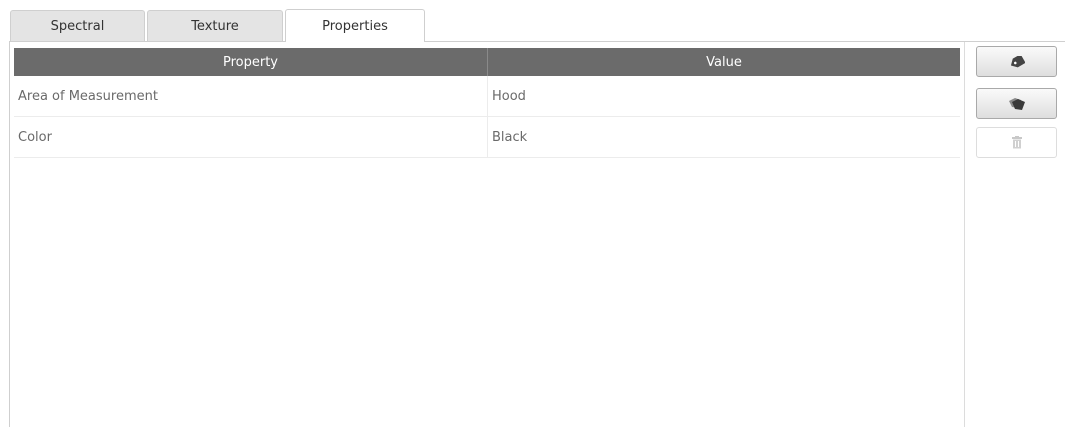  I want to click on add-tag-button, so click(1016, 61).